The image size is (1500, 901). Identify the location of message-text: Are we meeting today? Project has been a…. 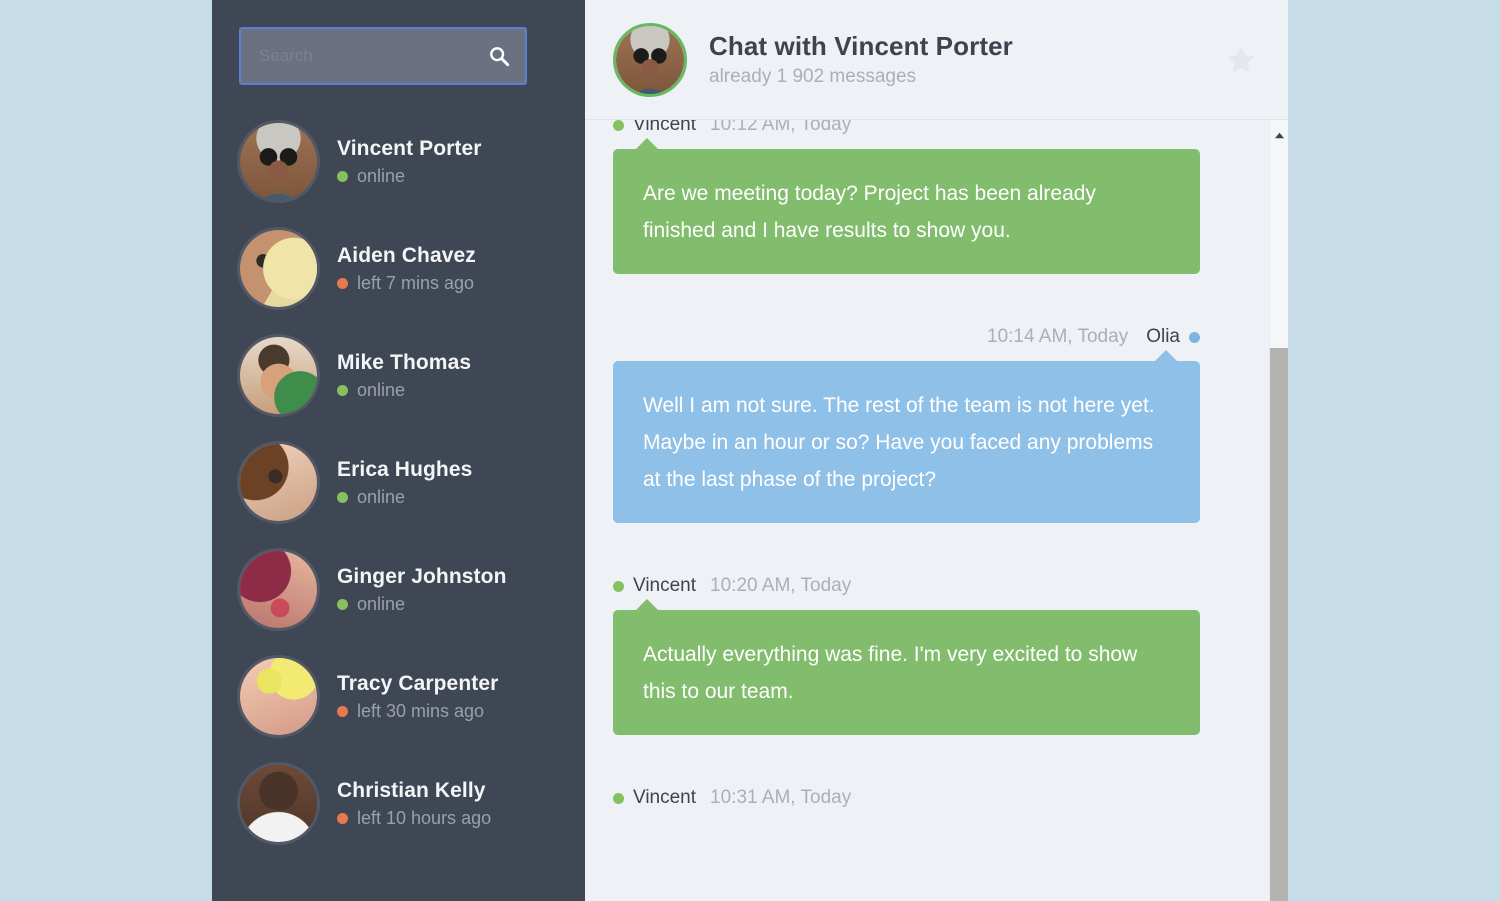
(869, 212).